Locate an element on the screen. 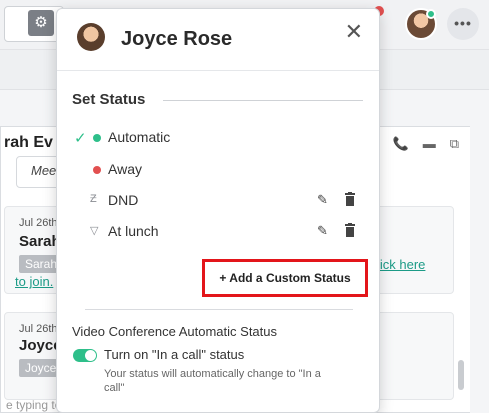 The width and height of the screenshot is (489, 413). scrollbar-thumb is located at coordinates (461, 375).